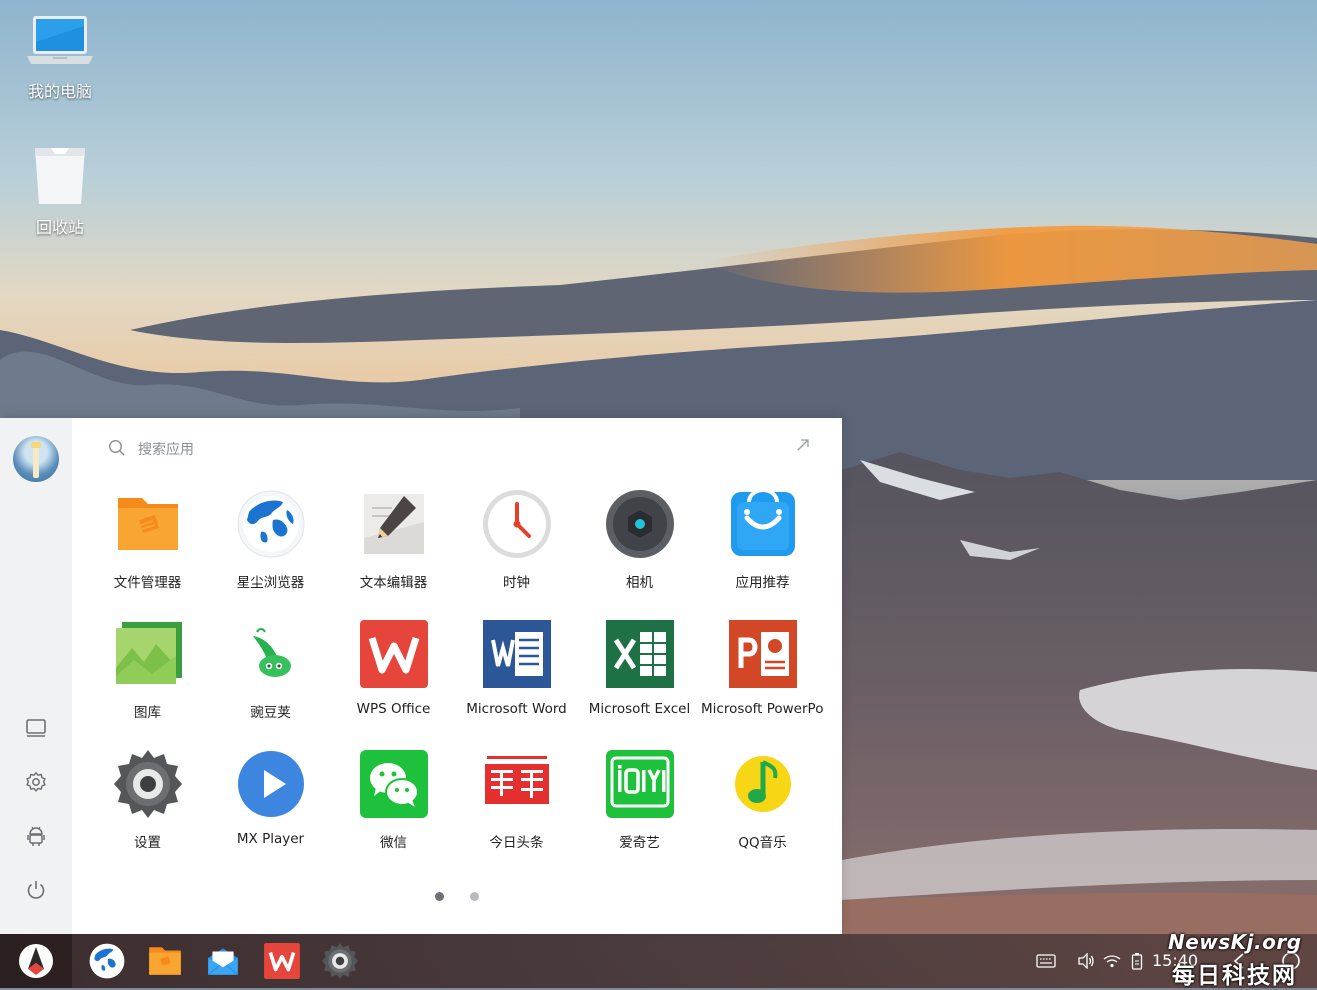 The image size is (1317, 990). I want to click on gear-icon, so click(340, 961).